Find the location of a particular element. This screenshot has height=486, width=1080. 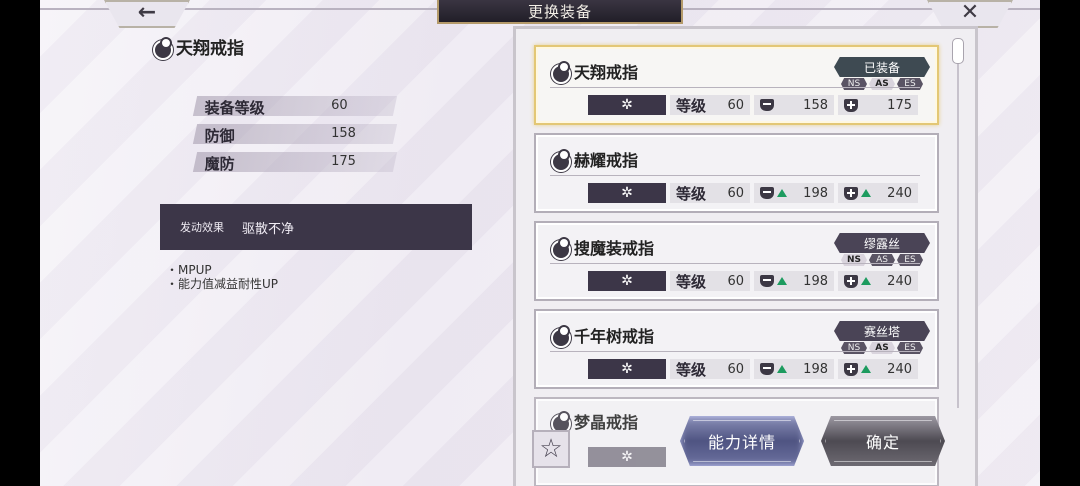

card-name: 天翔戒指 is located at coordinates (606, 72).